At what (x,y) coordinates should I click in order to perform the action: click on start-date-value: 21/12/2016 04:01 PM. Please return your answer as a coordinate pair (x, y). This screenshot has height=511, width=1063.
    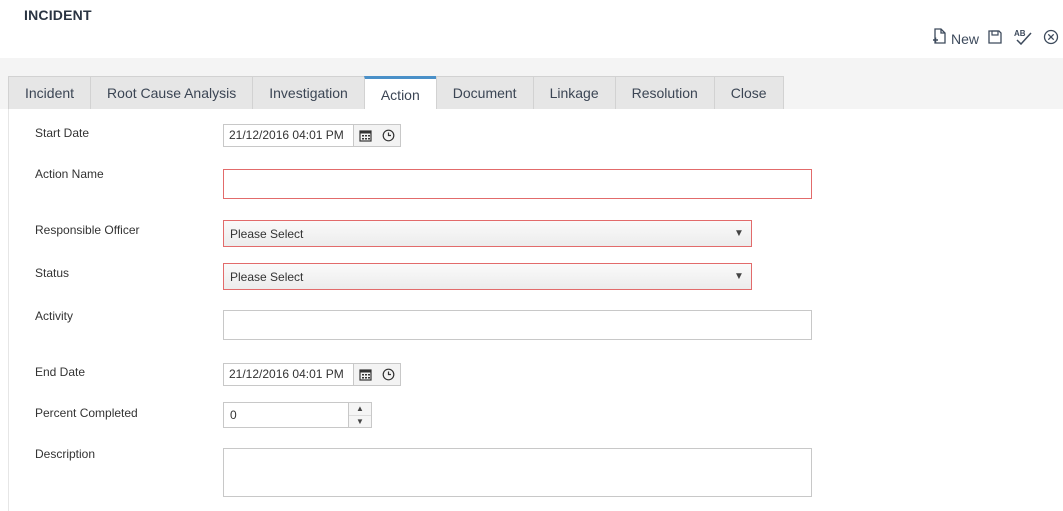
    Looking at the image, I should click on (288, 135).